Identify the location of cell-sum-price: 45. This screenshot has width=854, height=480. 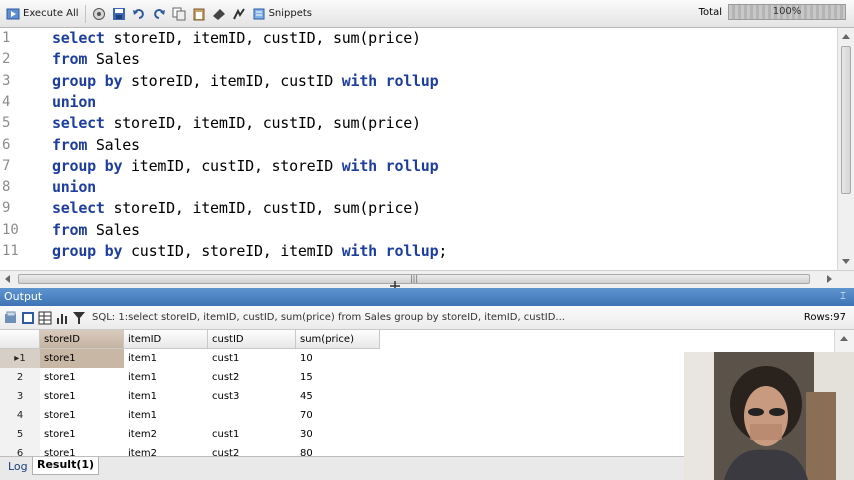
(338, 396).